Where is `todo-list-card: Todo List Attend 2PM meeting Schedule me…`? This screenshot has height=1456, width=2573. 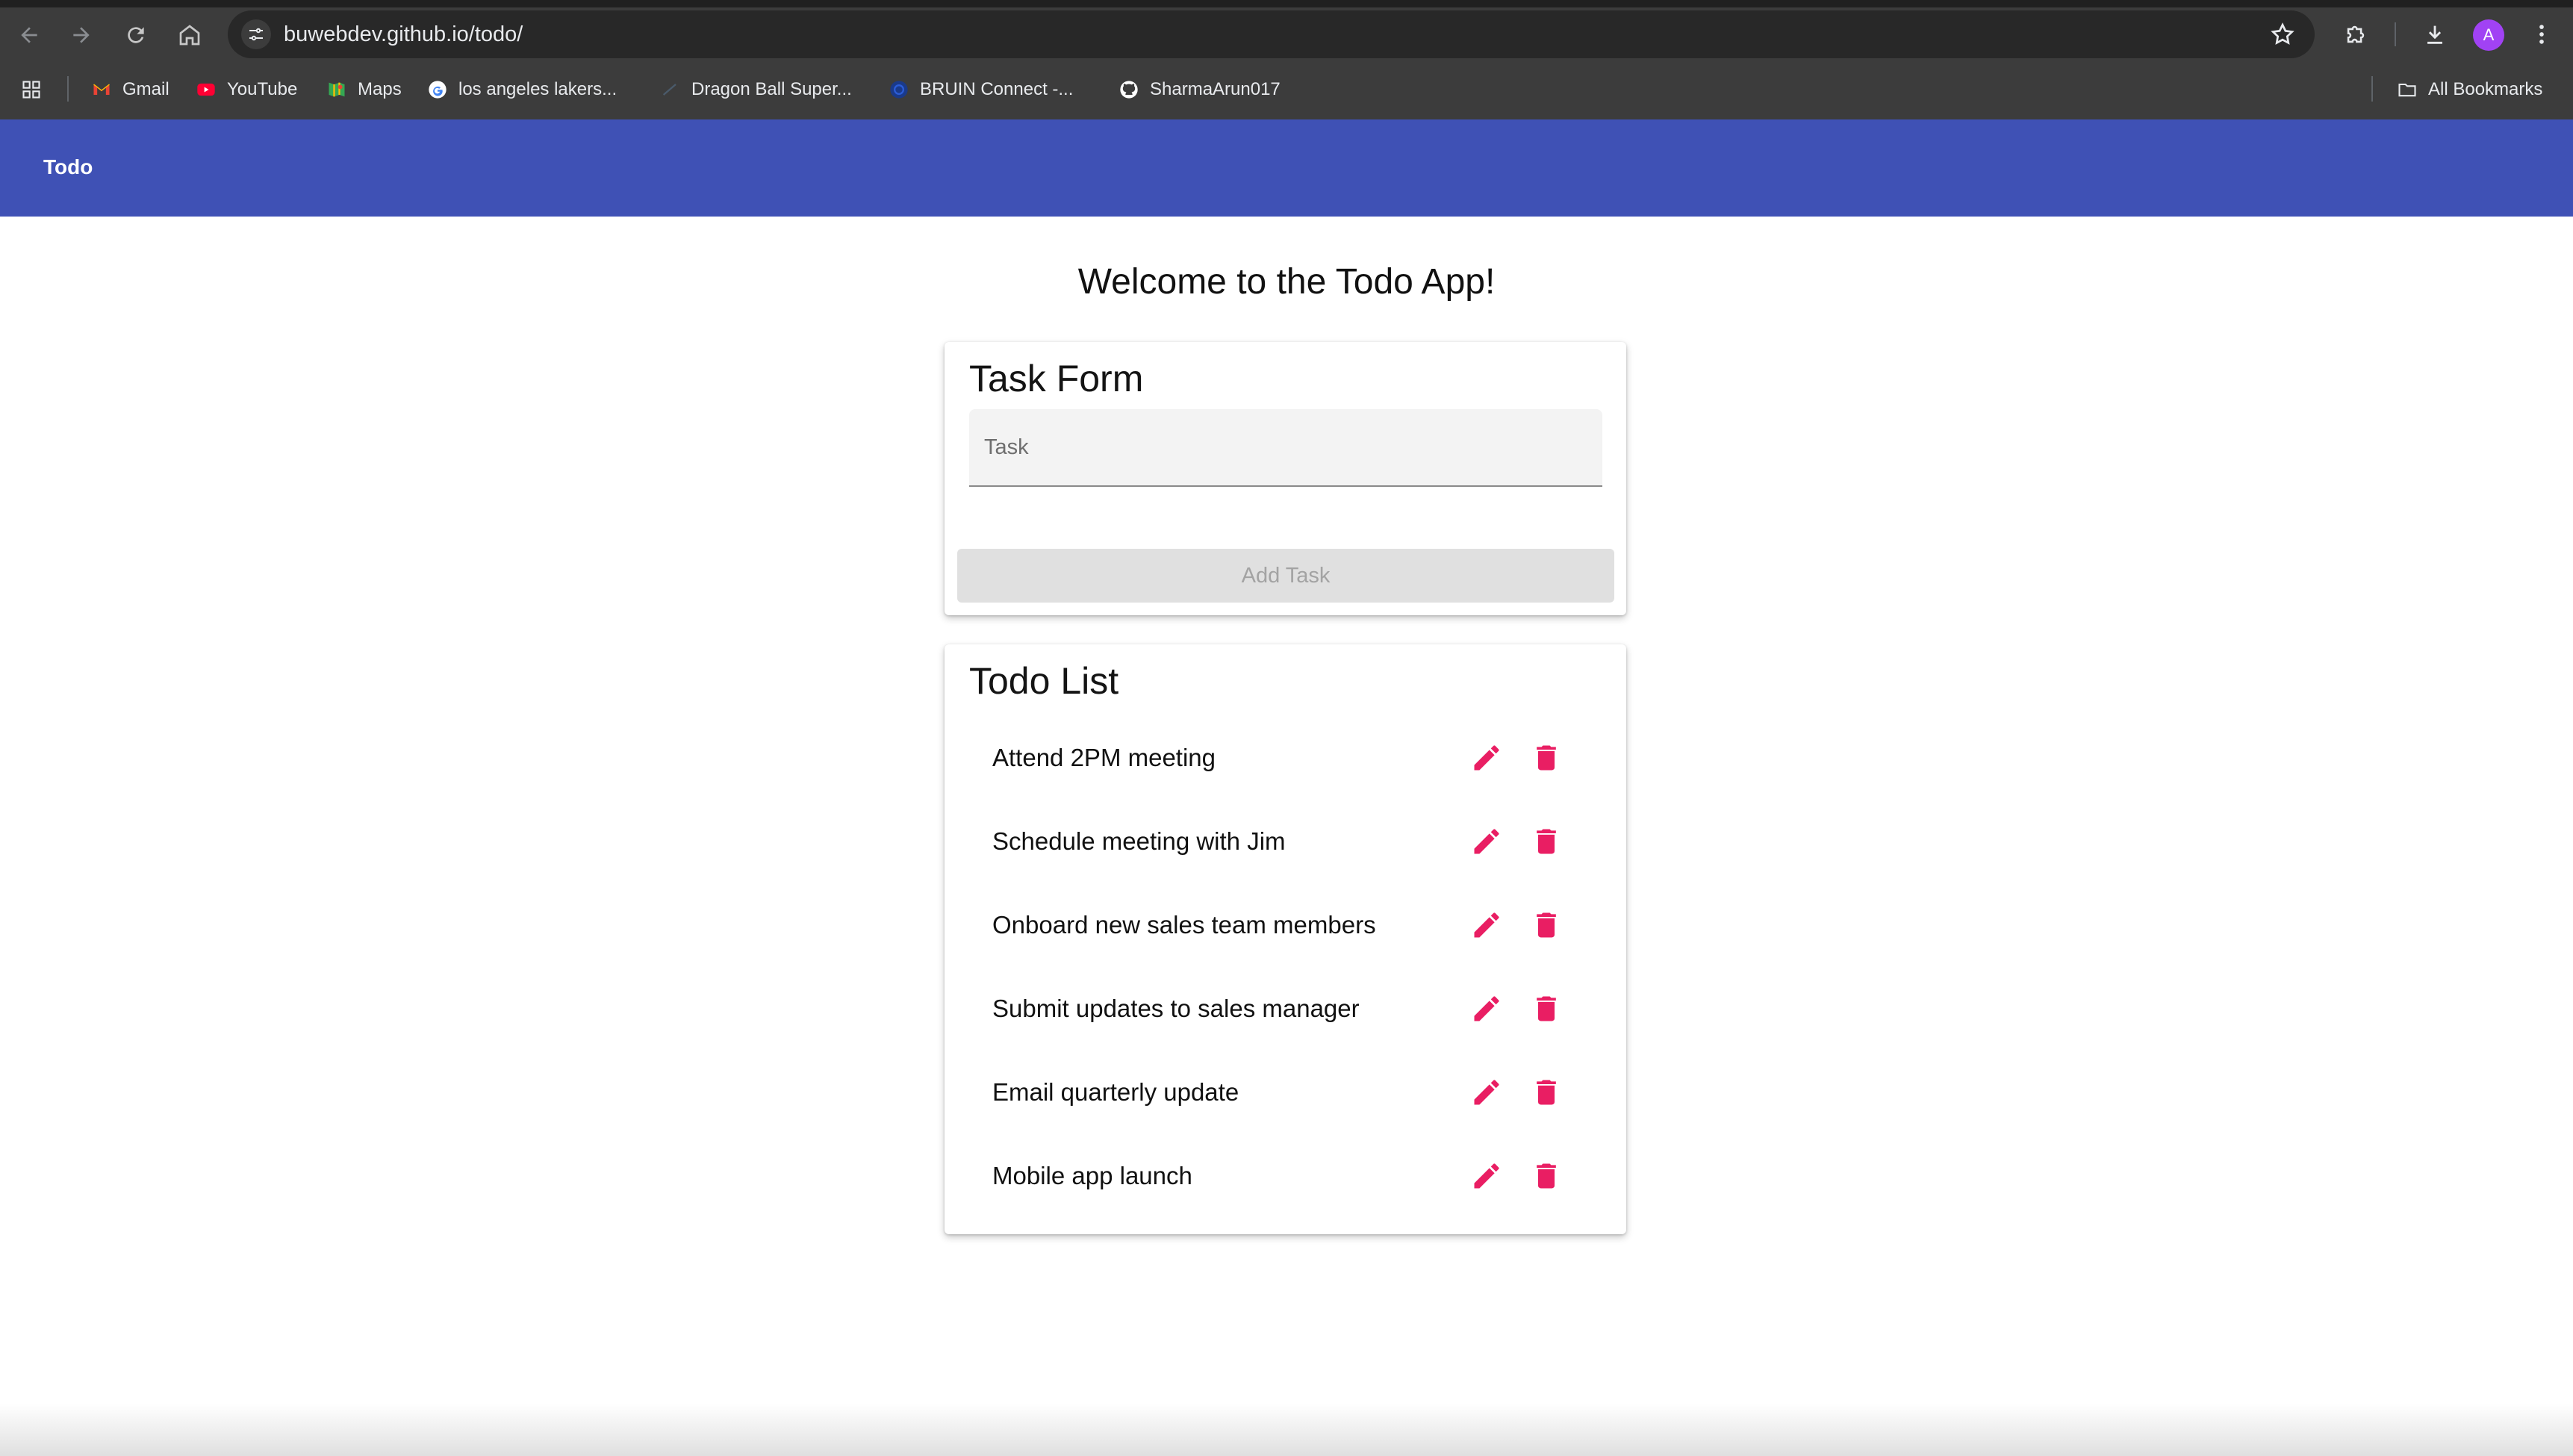 todo-list-card: Todo List Attend 2PM meeting Schedule me… is located at coordinates (1285, 939).